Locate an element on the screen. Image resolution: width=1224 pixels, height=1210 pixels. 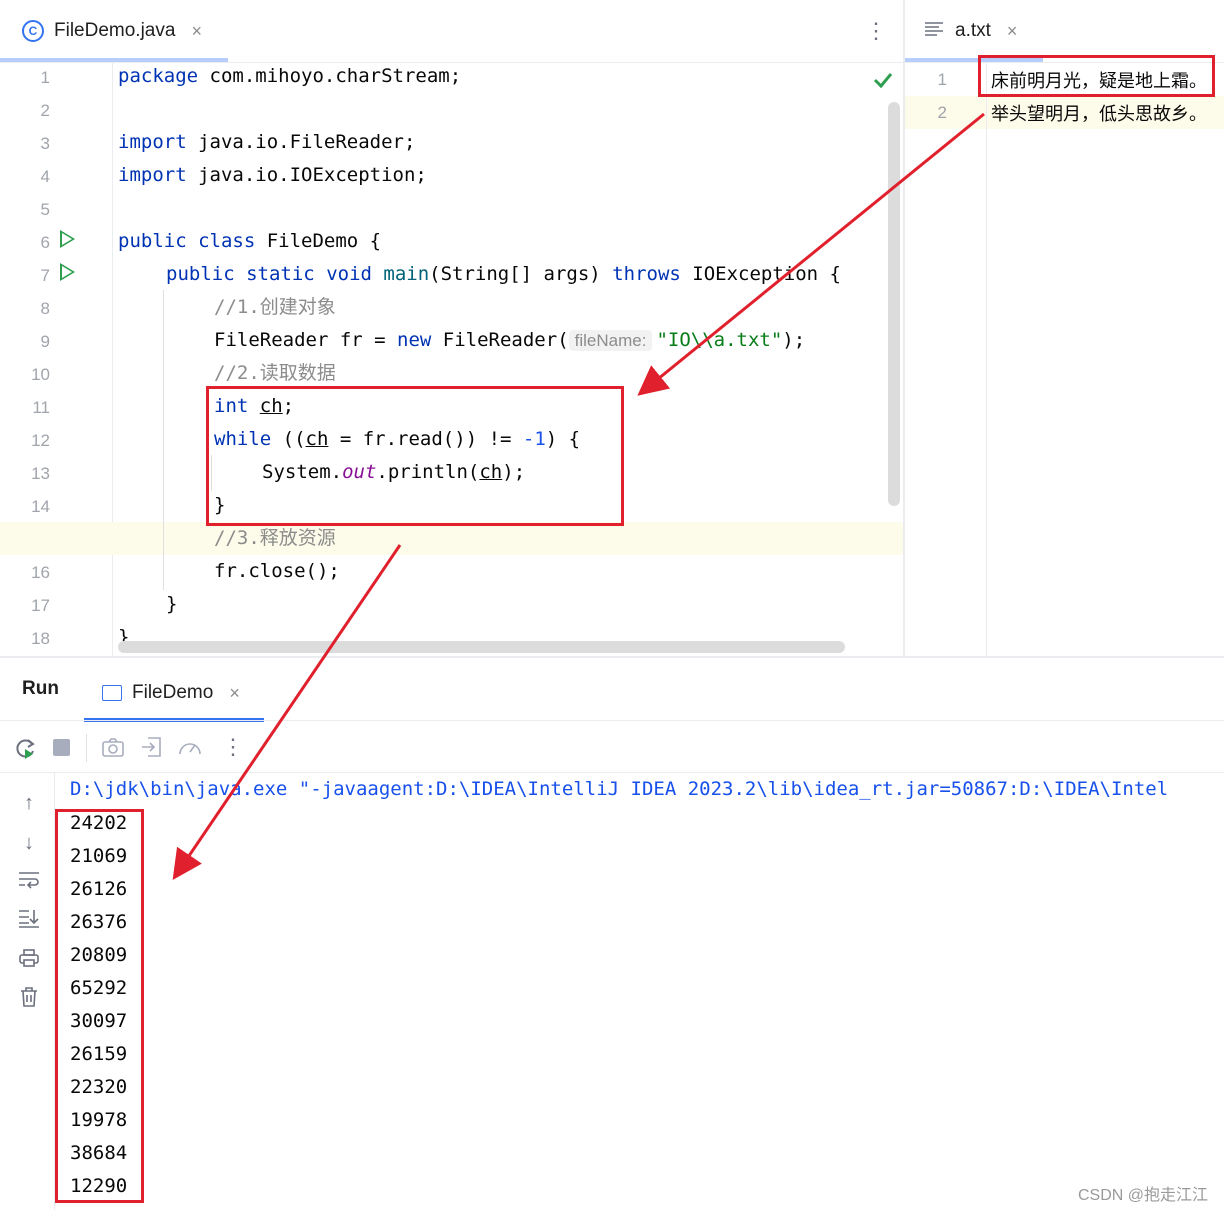
indent-guide is located at coordinates (163, 440).